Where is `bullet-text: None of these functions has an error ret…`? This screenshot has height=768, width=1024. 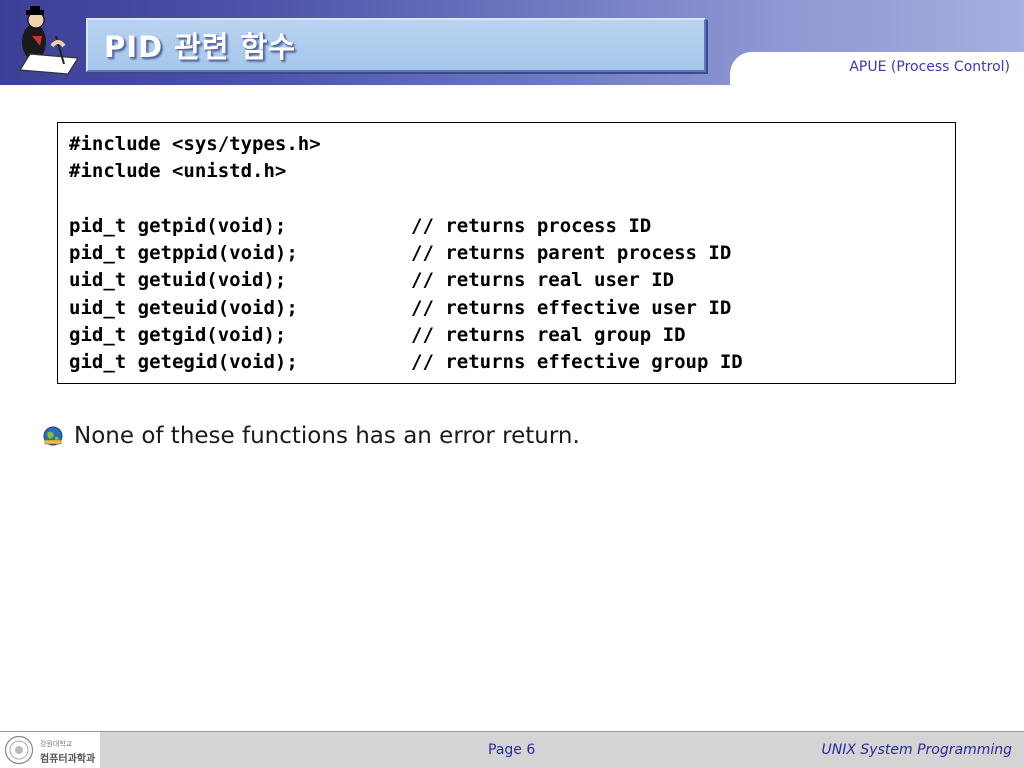 bullet-text: None of these functions has an error ret… is located at coordinates (327, 436).